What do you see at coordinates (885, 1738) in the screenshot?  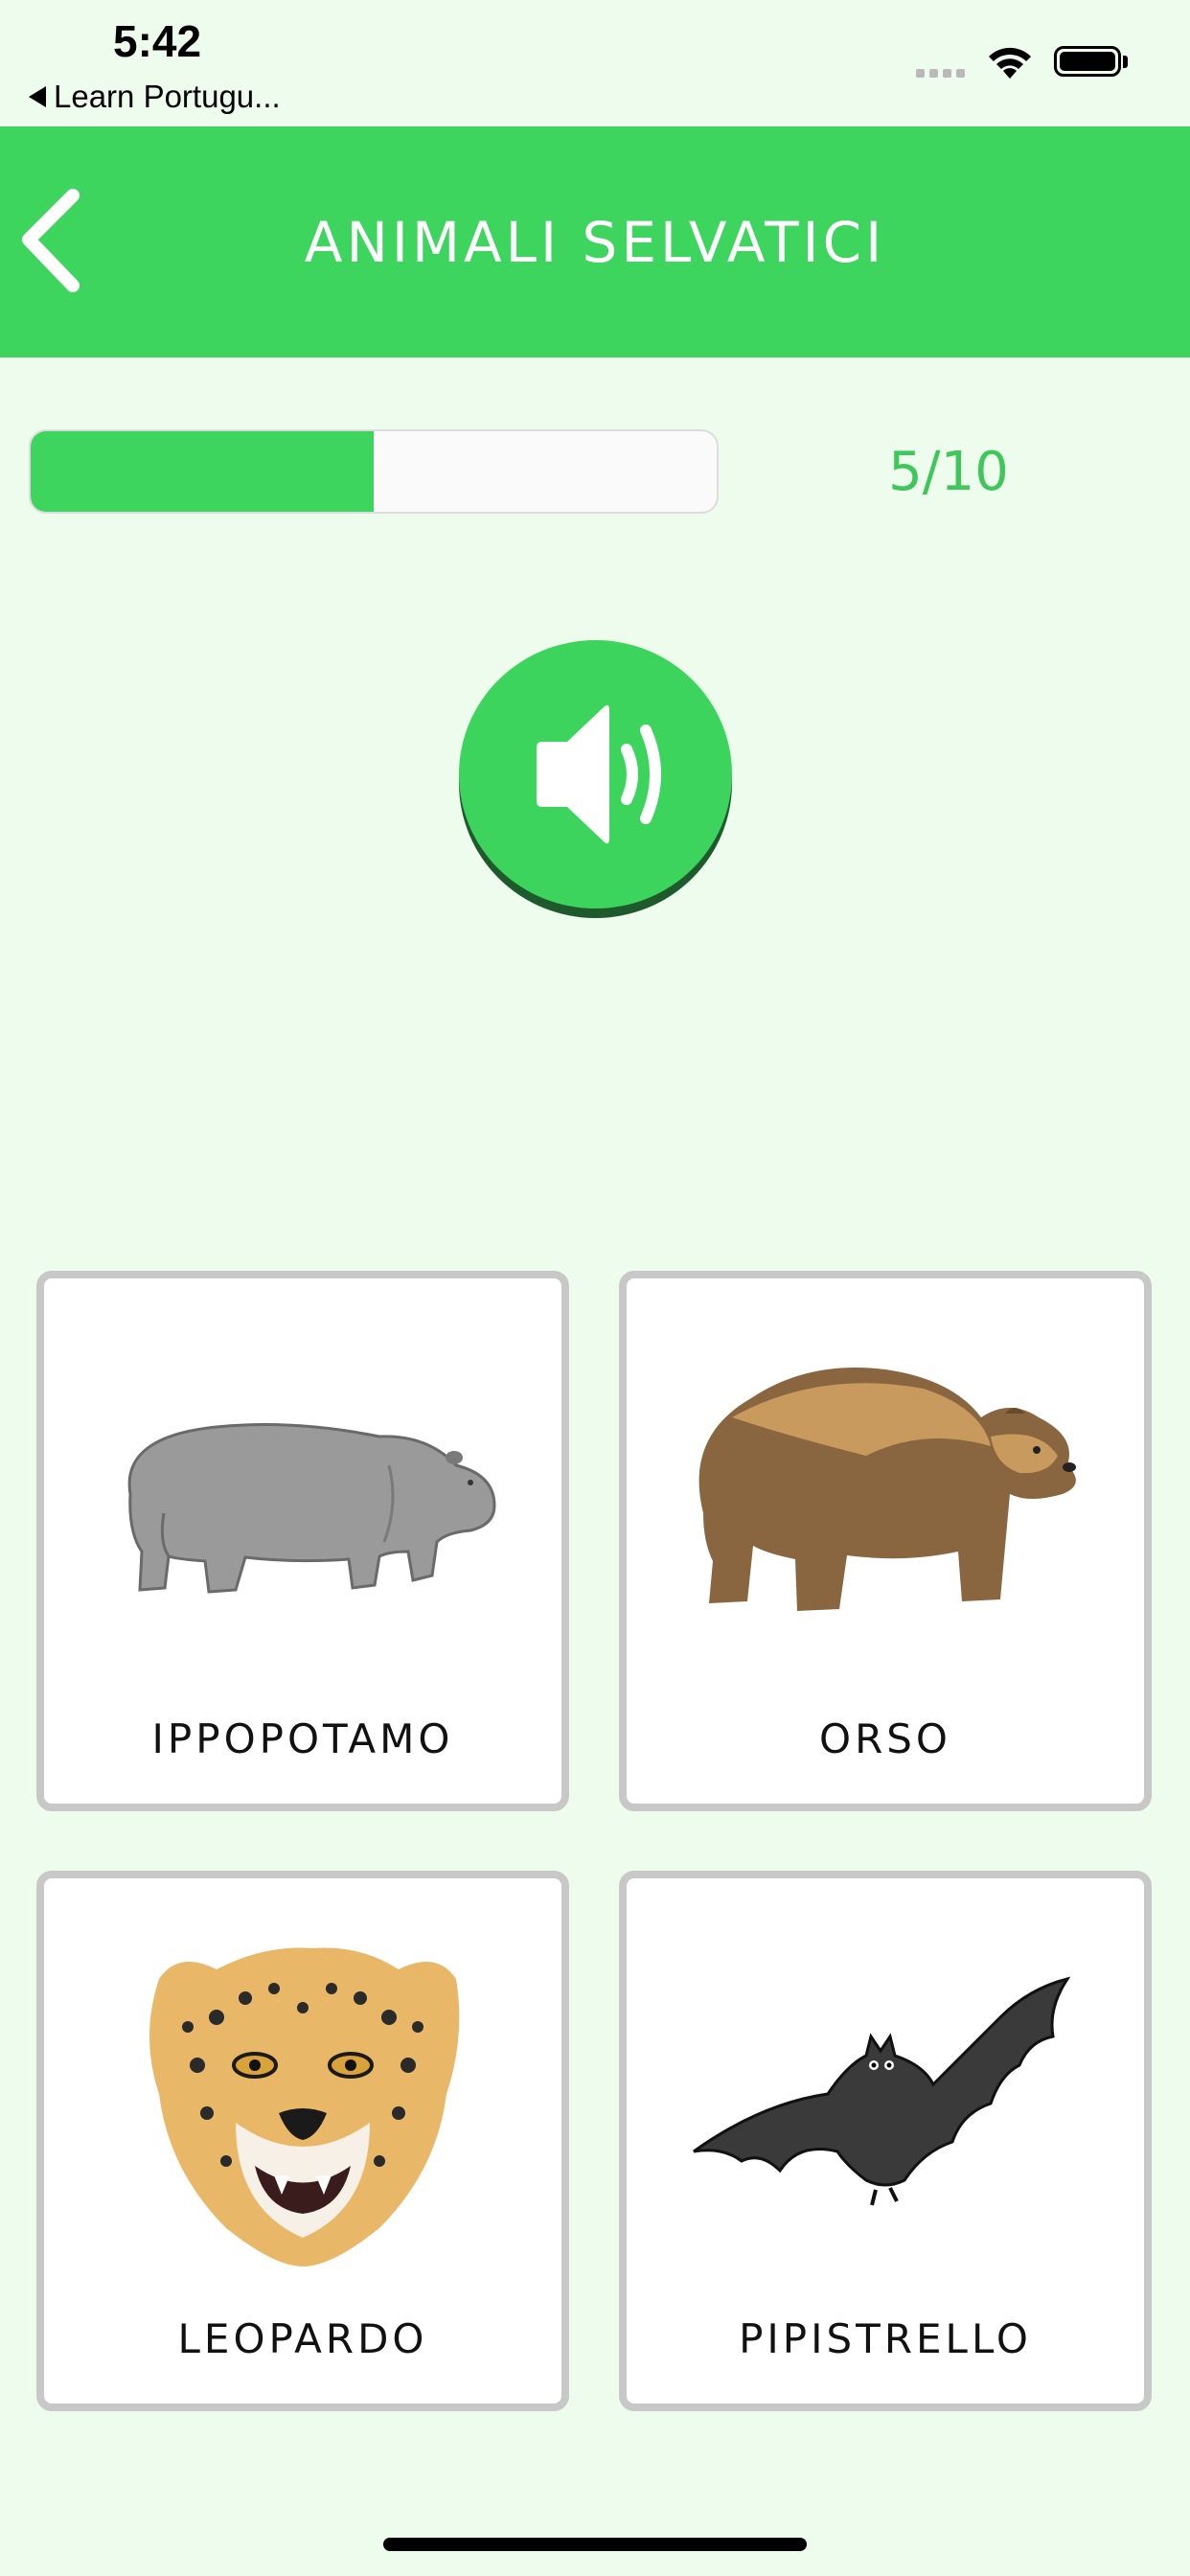 I see `answer-label: ORSO` at bounding box center [885, 1738].